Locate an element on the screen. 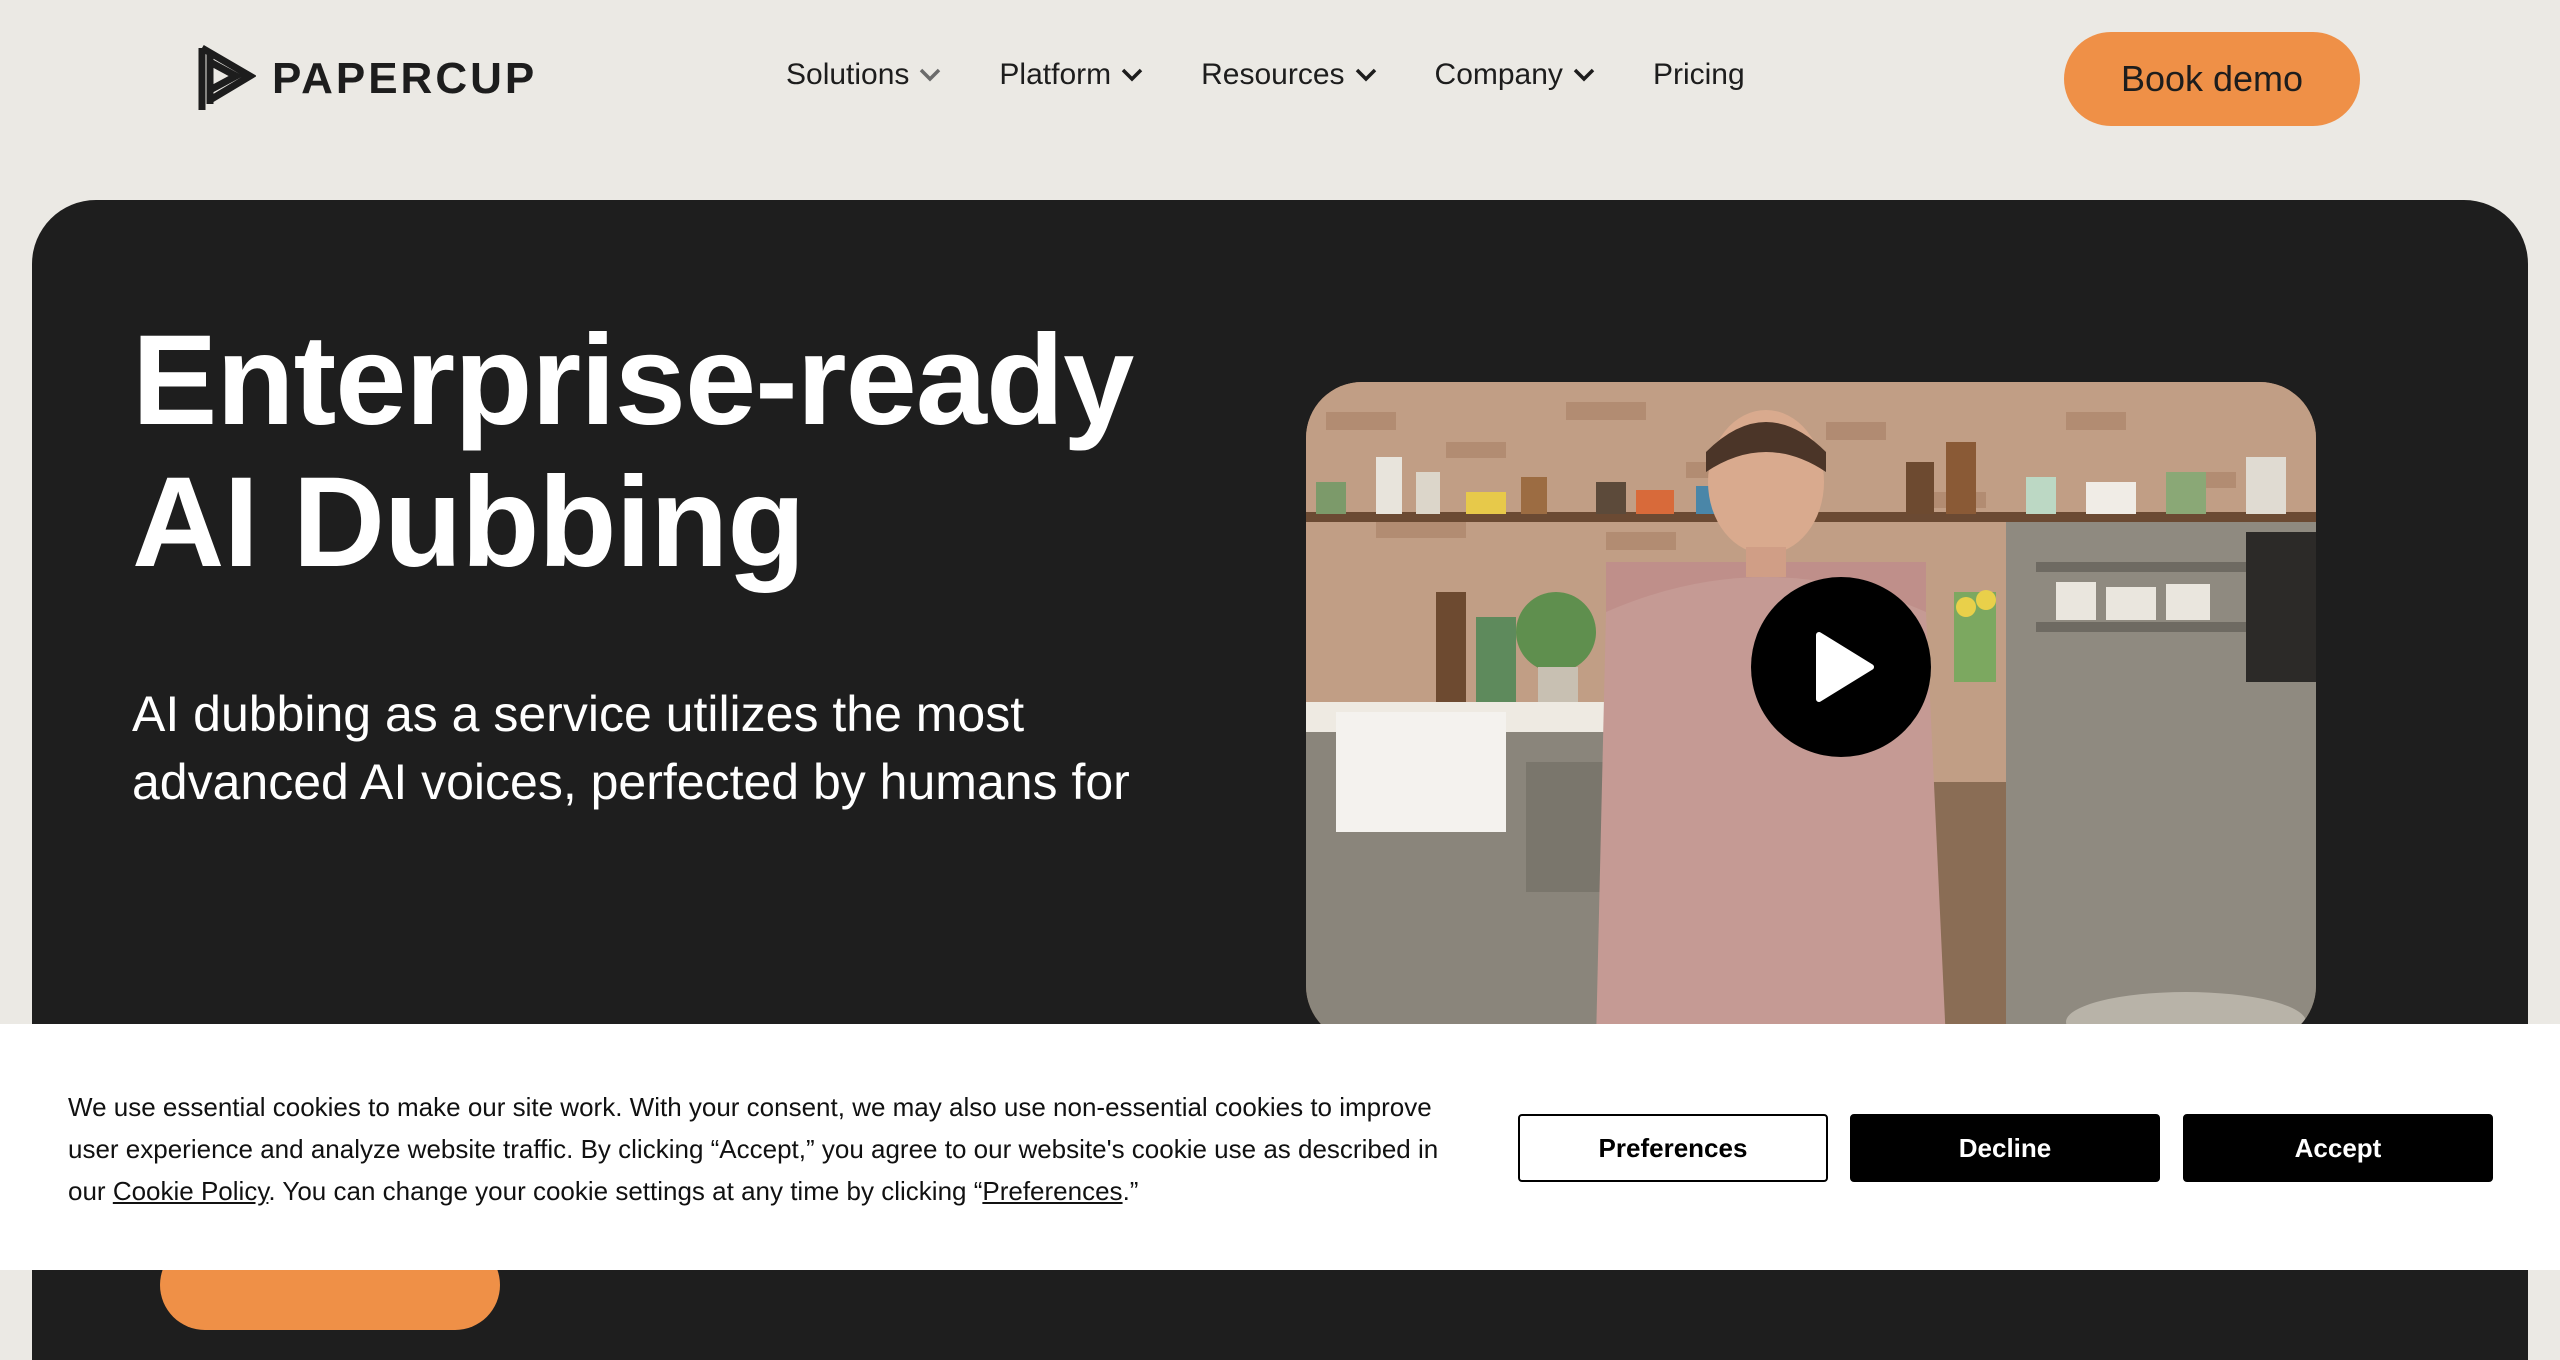  papercup-logo: PAPERCUP is located at coordinates (367, 79).